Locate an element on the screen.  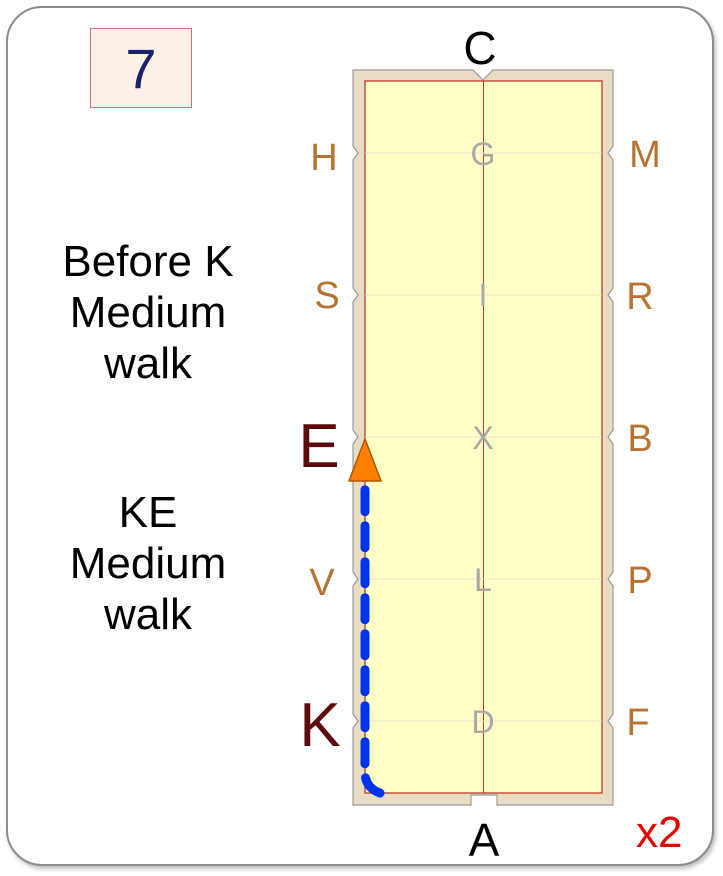
letter-x: X is located at coordinates (482, 438).